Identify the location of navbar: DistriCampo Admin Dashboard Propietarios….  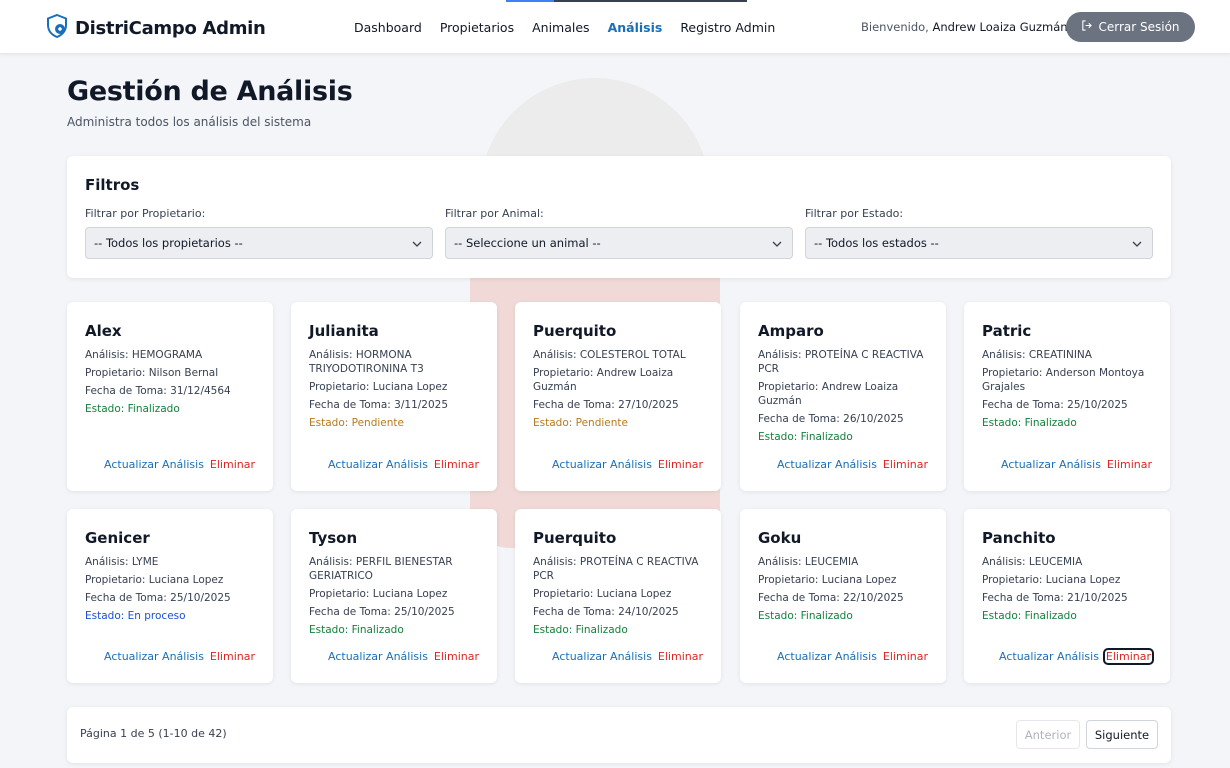
(615, 27).